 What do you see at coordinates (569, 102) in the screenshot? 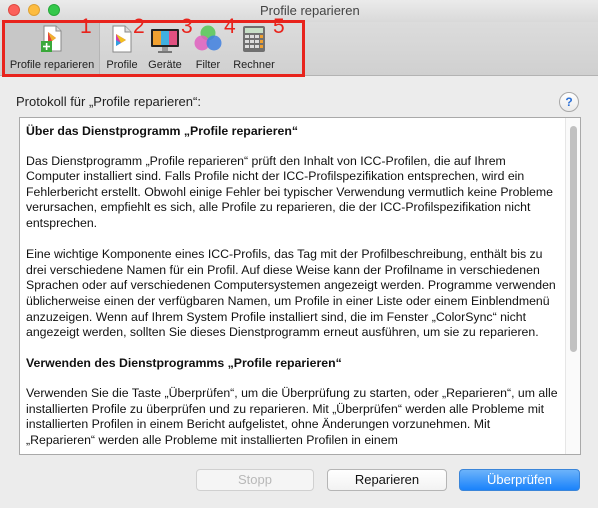
I see `help-button: ?` at bounding box center [569, 102].